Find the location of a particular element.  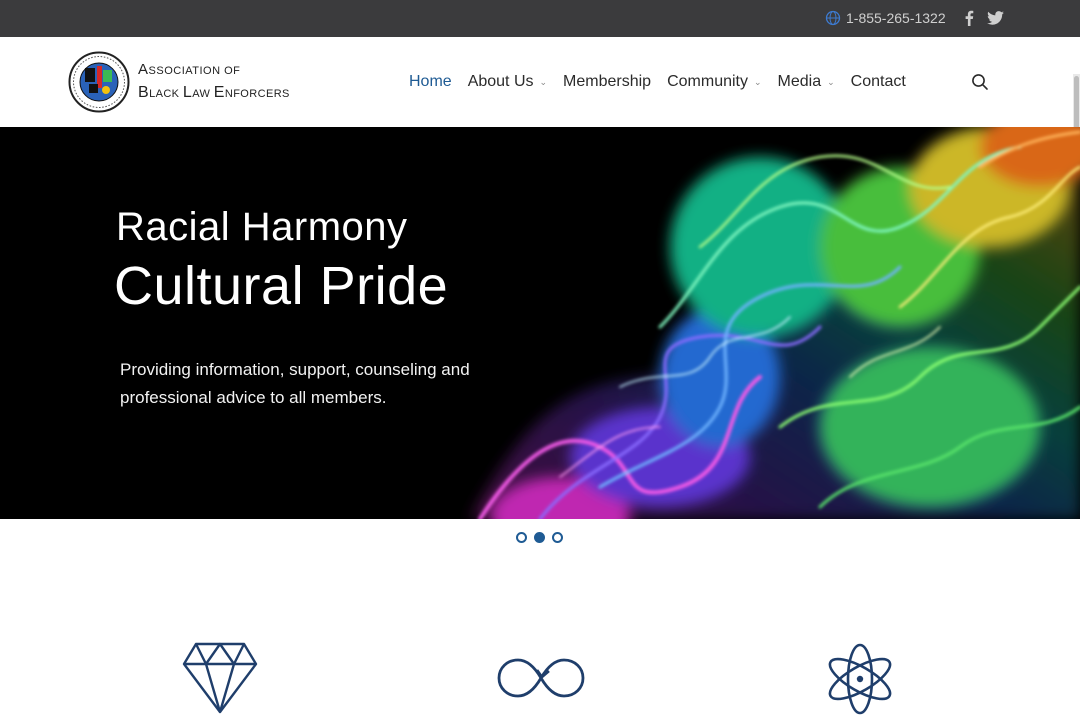

nav-item-community: Community ⌄ is located at coordinates (714, 82).